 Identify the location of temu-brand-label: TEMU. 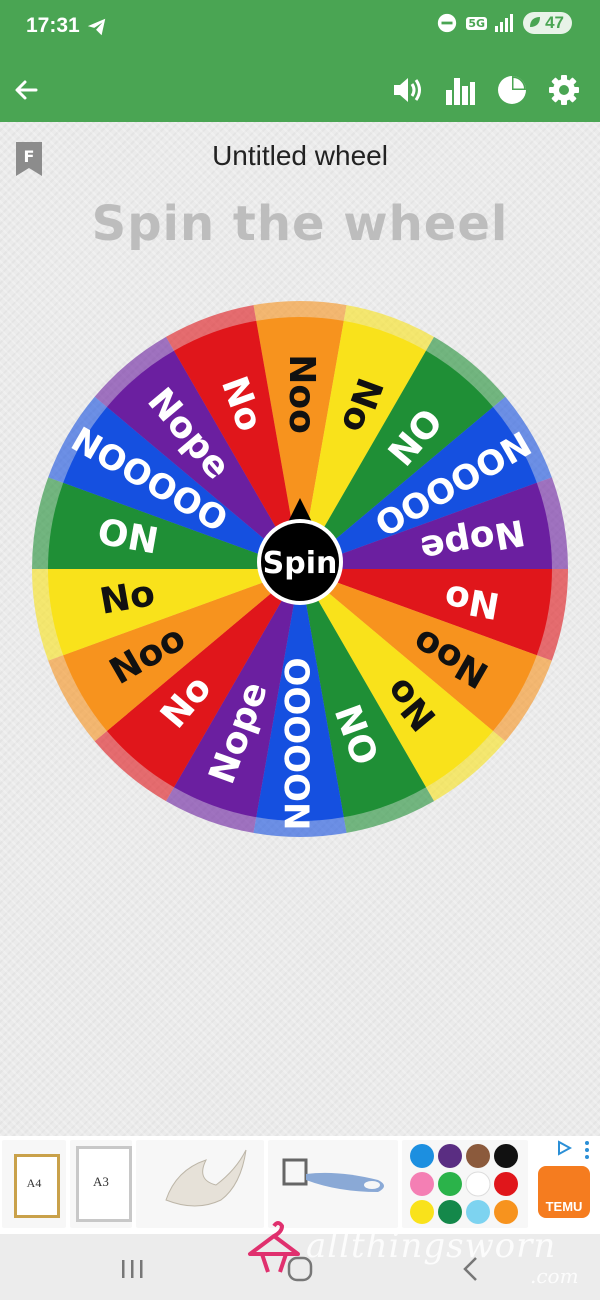
(564, 1206).